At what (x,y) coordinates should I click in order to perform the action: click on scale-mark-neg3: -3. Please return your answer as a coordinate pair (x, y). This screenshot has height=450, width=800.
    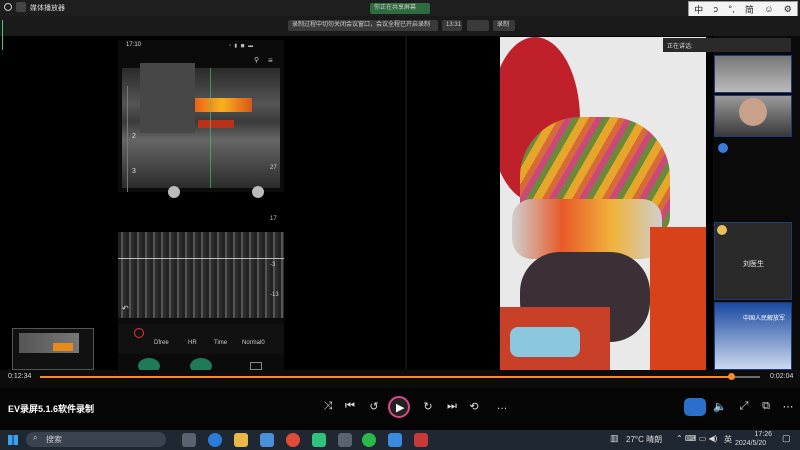
    Looking at the image, I should click on (273, 265).